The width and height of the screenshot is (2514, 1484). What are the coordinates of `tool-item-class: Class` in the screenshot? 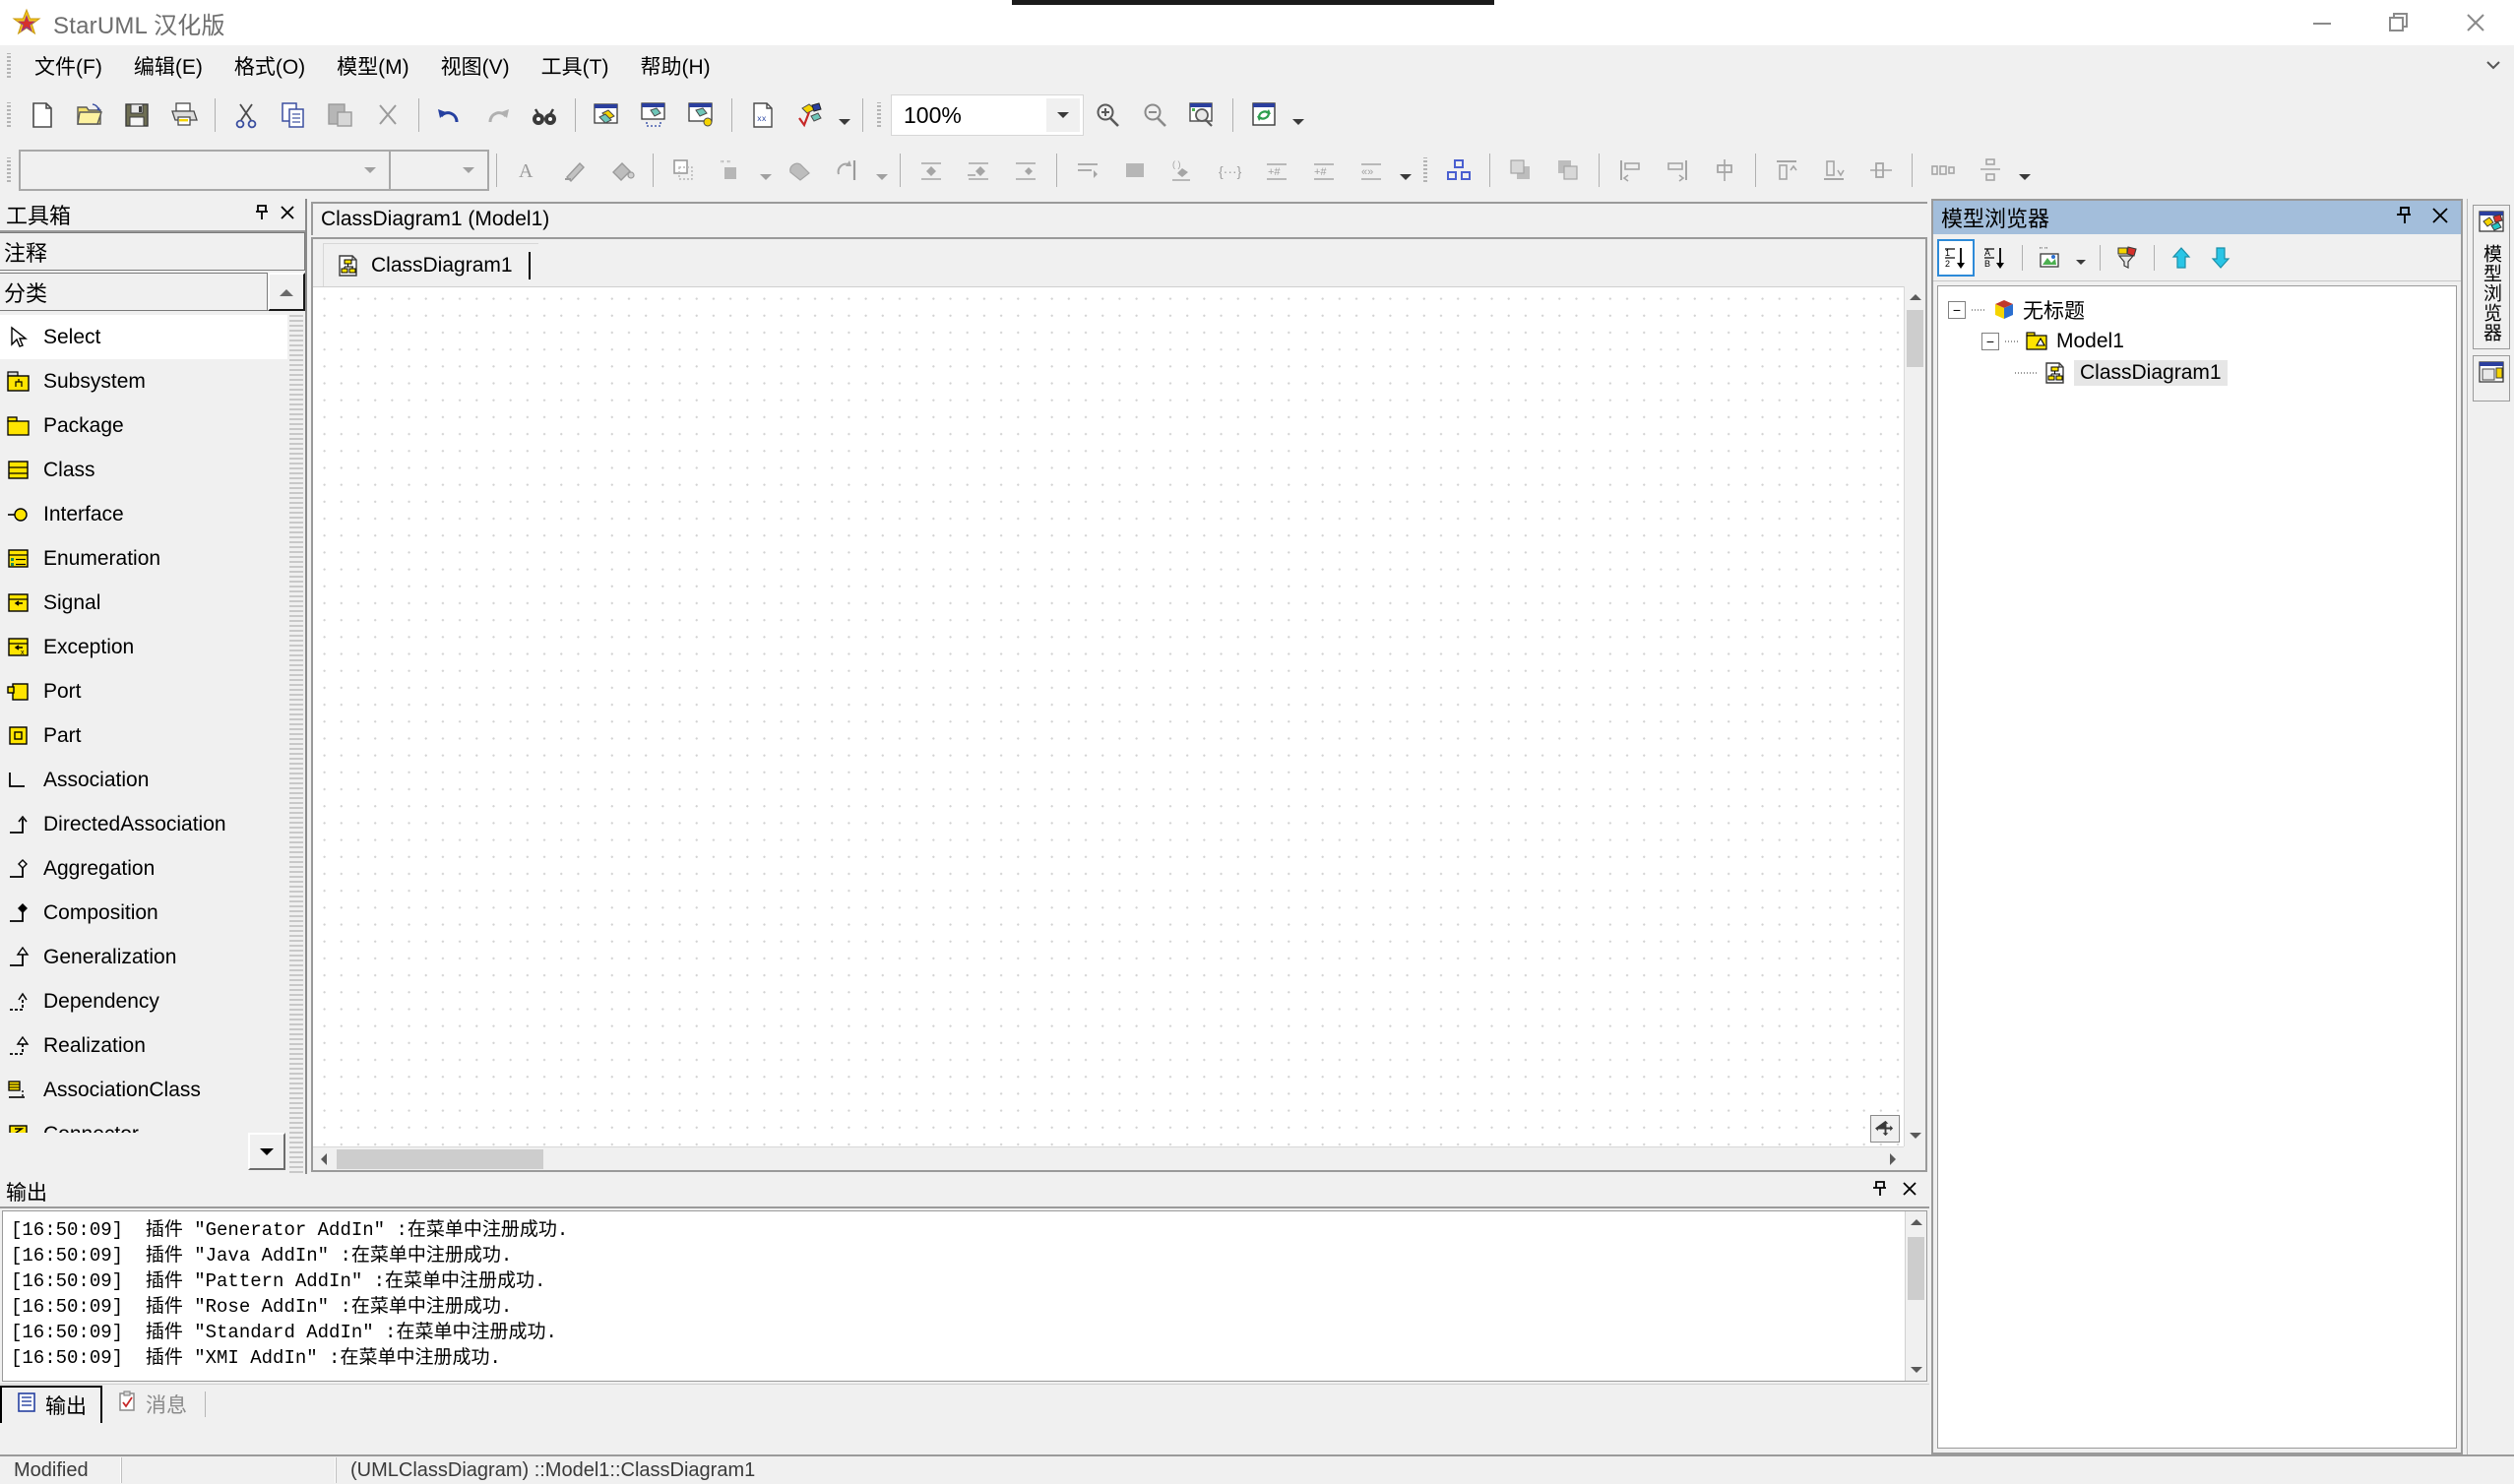 It's located at (144, 470).